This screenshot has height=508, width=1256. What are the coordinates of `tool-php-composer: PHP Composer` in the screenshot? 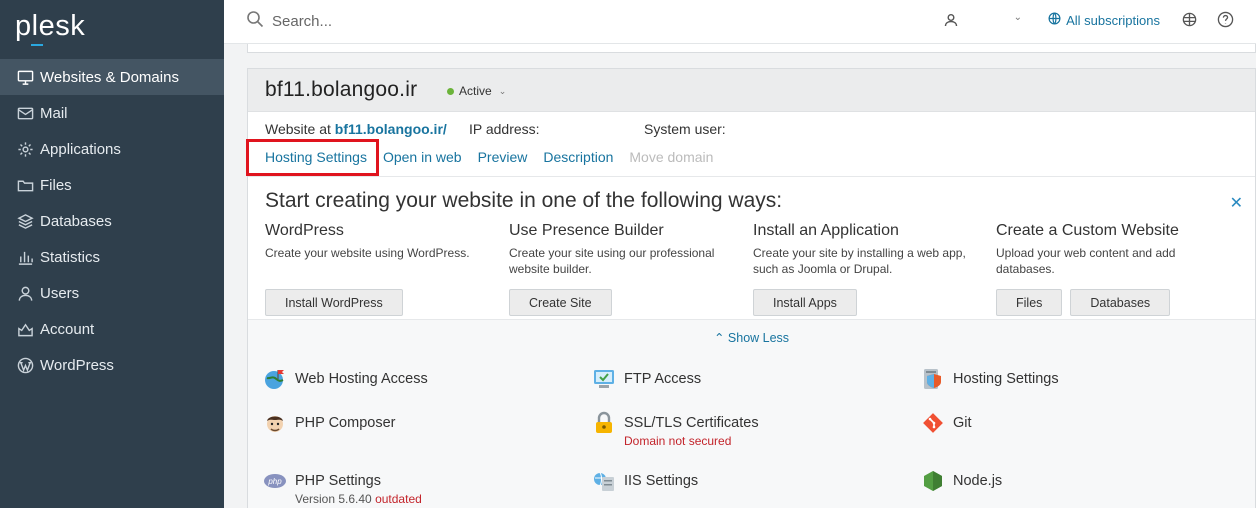 It's located at (329, 423).